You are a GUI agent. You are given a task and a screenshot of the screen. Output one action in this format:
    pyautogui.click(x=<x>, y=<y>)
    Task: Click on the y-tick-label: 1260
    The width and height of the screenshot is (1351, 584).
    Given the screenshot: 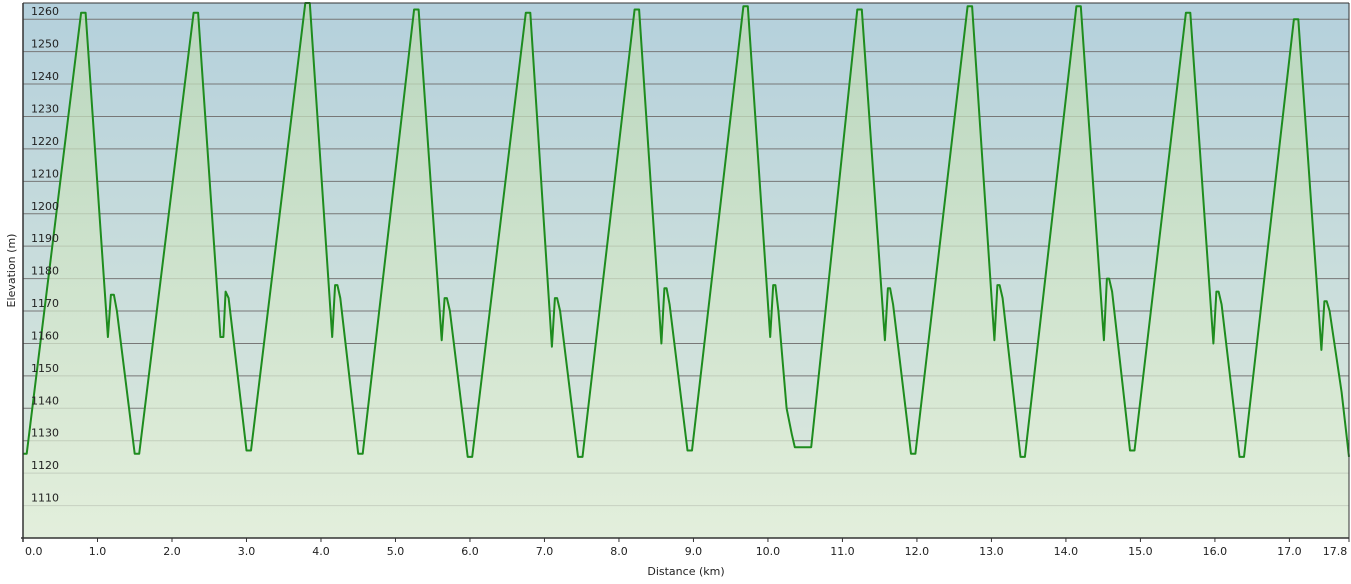 What is the action you would take?
    pyautogui.click(x=45, y=11)
    